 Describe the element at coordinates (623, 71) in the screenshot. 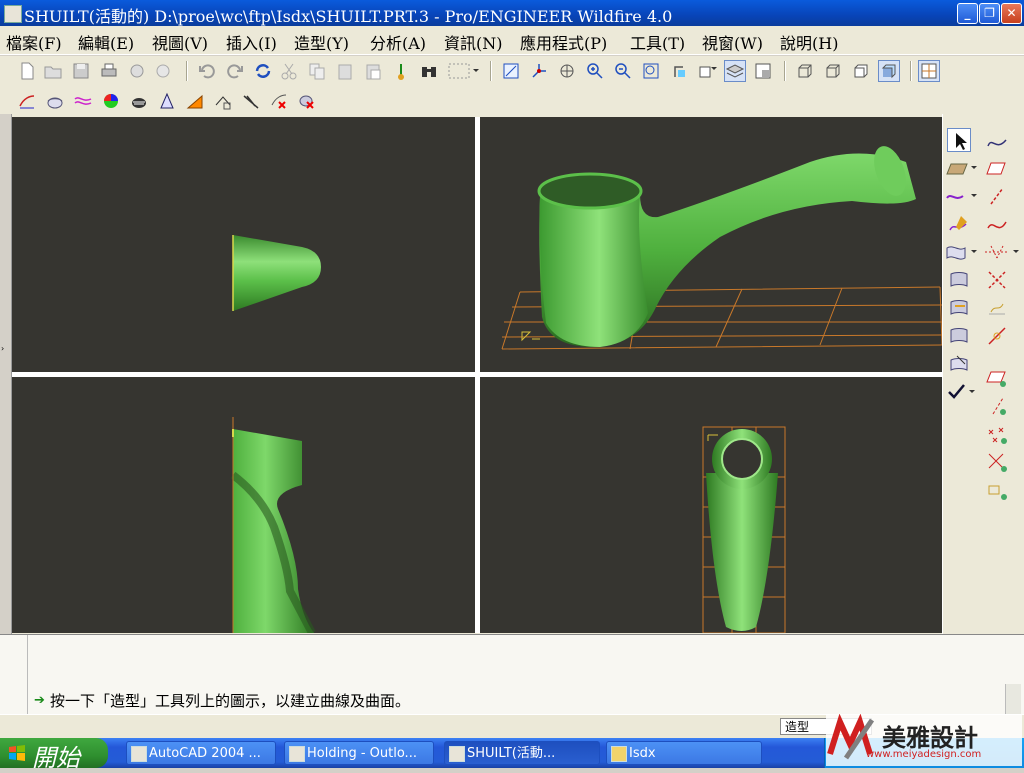

I see `zoom-out-icon` at that location.